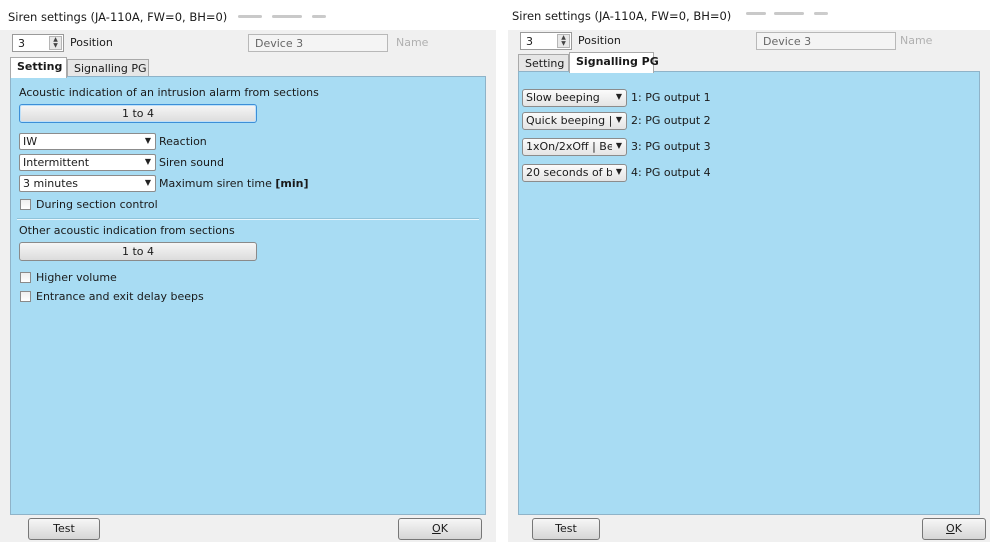  Describe the element at coordinates (87, 141) in the screenshot. I see `reaction-select: IW ▼` at that location.